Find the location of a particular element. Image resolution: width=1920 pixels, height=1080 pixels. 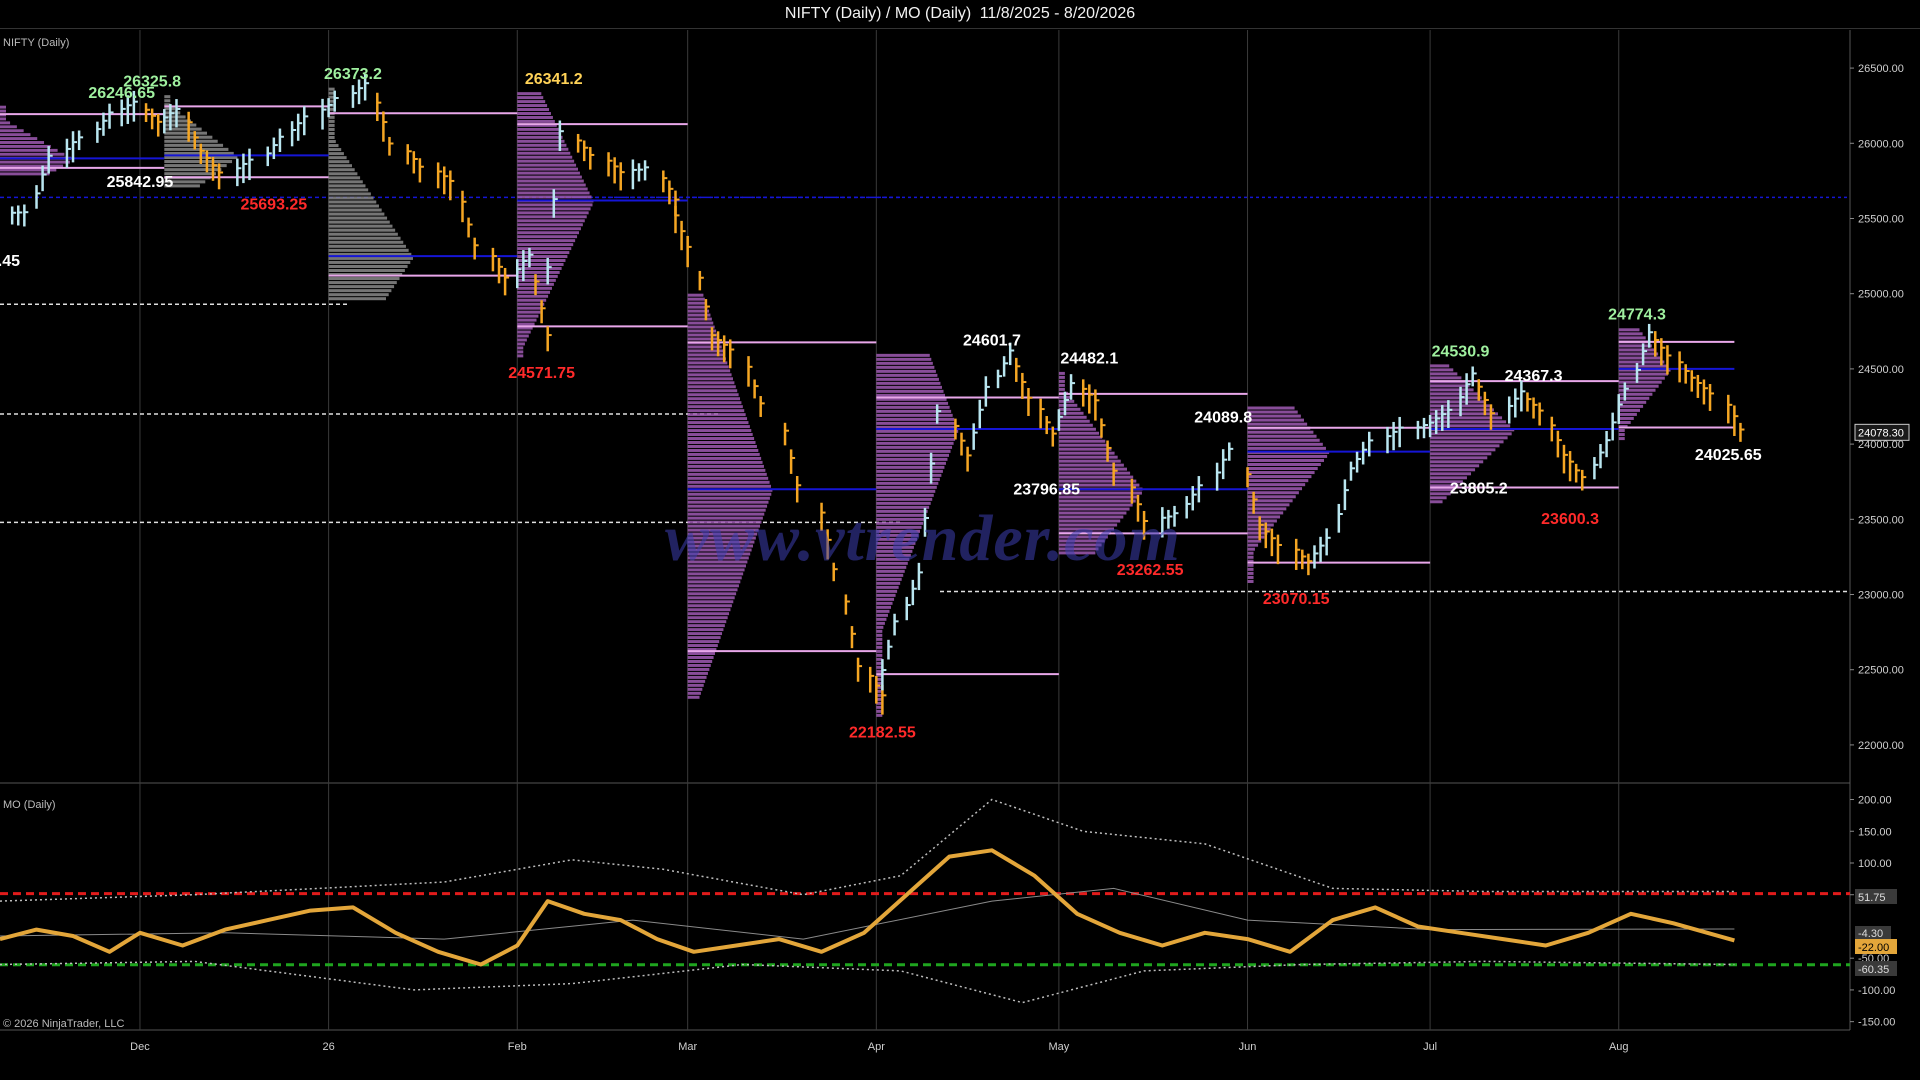

mo-value-tags: 51.75 -4.30 -22.00 -60.35 is located at coordinates (1876, 932).